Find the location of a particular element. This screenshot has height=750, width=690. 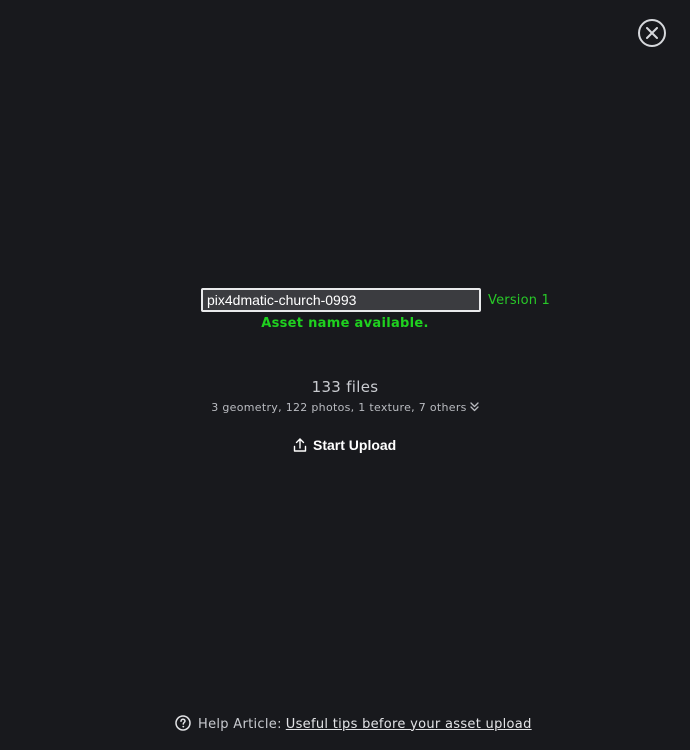

start-upload-button: Start Upload is located at coordinates (344, 445).